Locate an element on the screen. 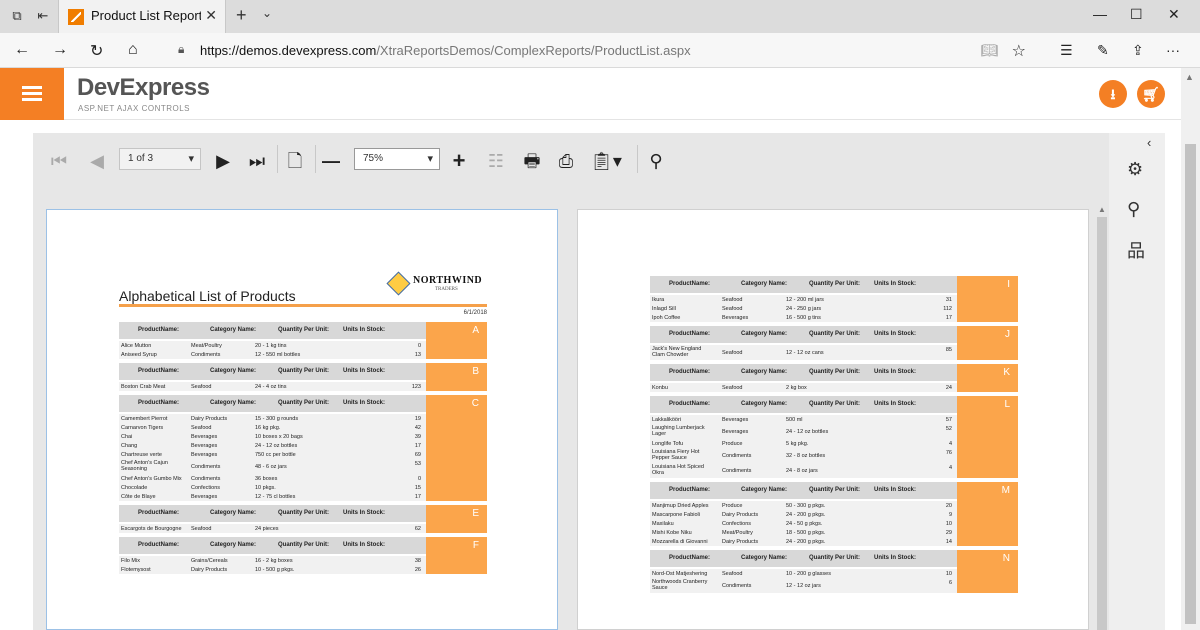 The width and height of the screenshot is (1200, 630). cart-icon: 🛒︎ is located at coordinates (1151, 94).